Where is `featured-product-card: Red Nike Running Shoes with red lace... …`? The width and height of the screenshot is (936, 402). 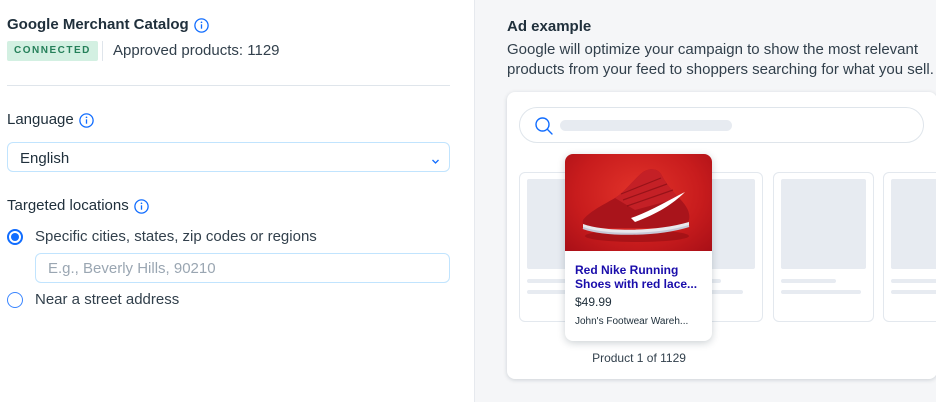 featured-product-card: Red Nike Running Shoes with red lace... … is located at coordinates (638, 247).